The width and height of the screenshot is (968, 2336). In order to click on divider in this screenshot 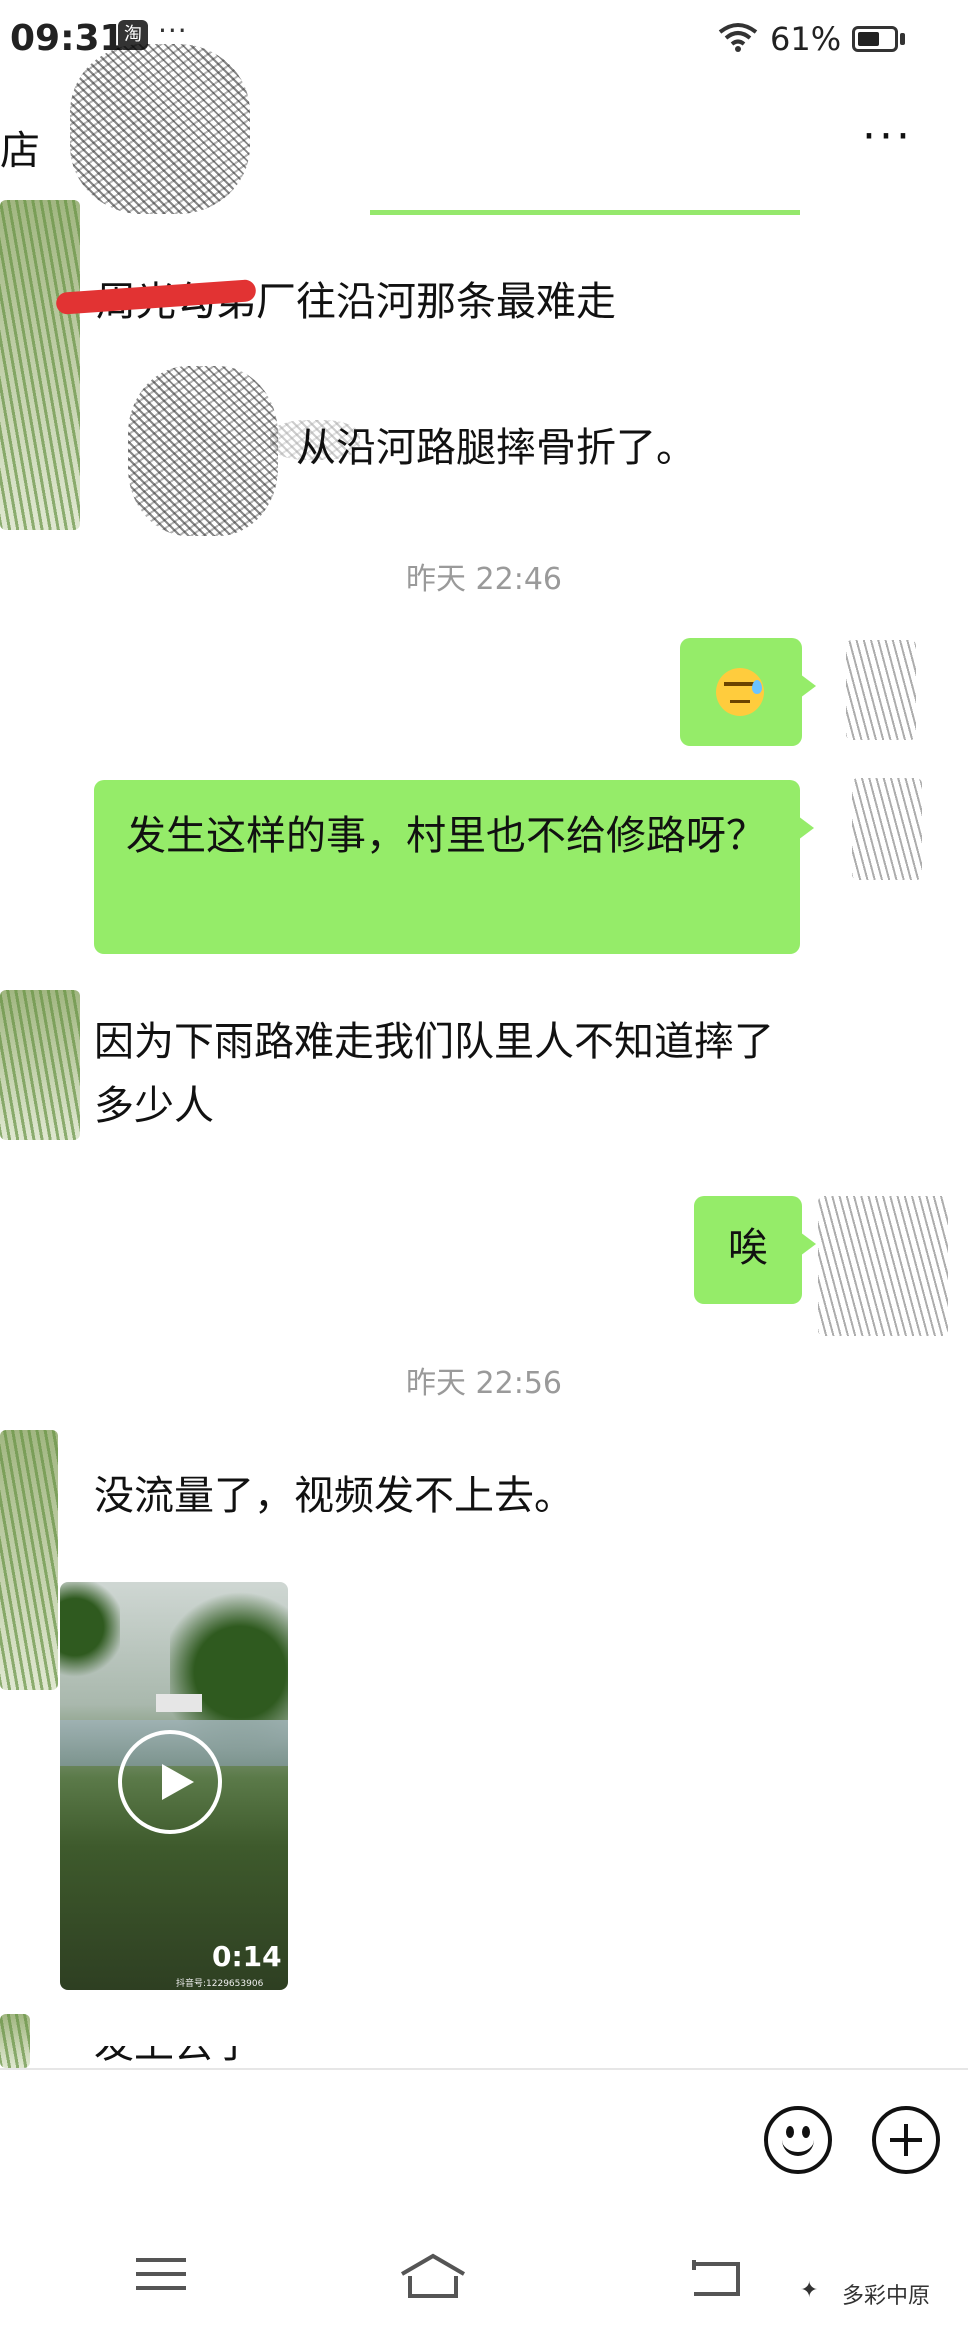, I will do `click(585, 212)`.